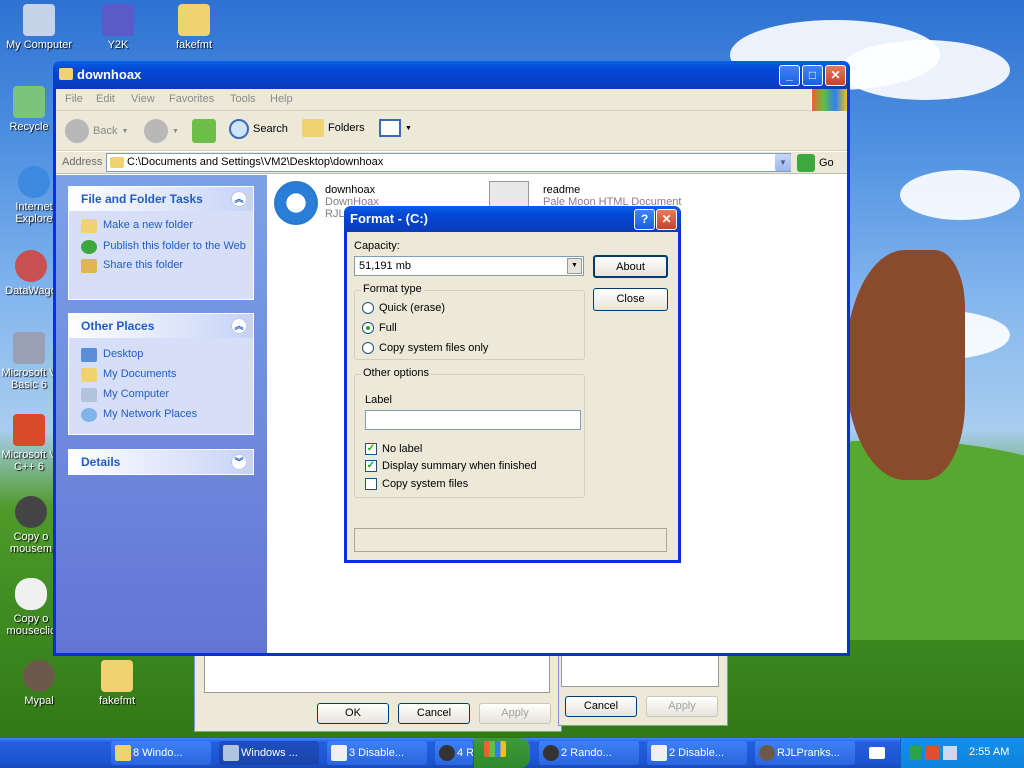  What do you see at coordinates (243, 99) in the screenshot?
I see `menu-tools: Tools` at bounding box center [243, 99].